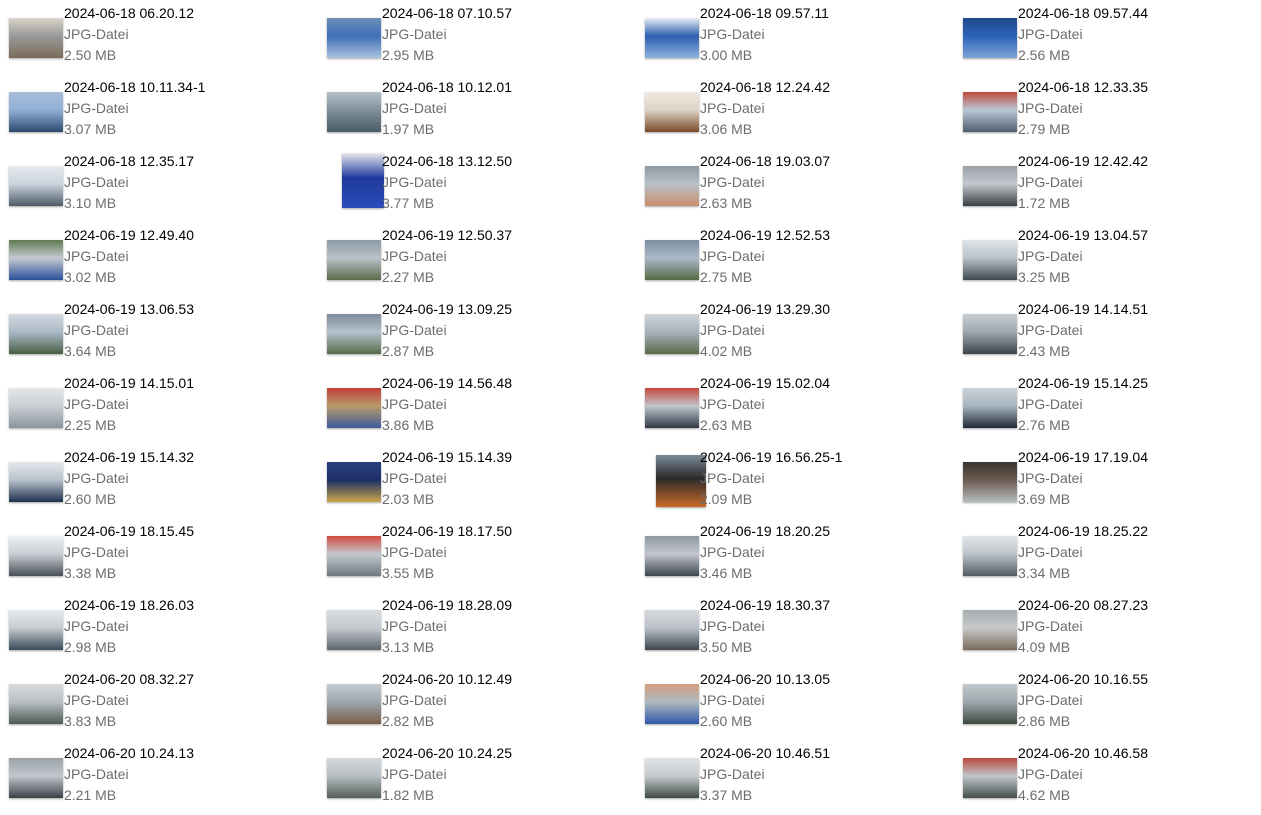  I want to click on file-name: 2024-06-19 13.06.53, so click(129, 309).